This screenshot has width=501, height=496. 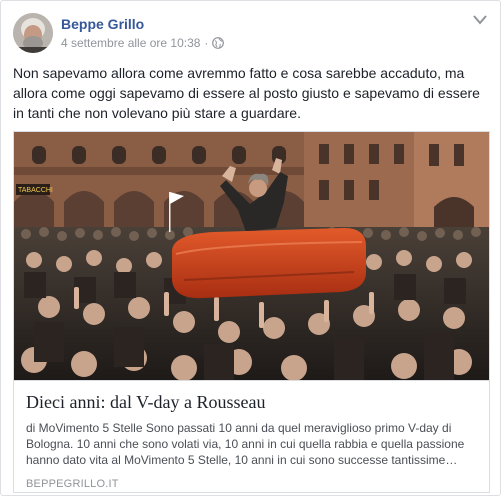 I want to click on chevron-down-icon, so click(x=480, y=20).